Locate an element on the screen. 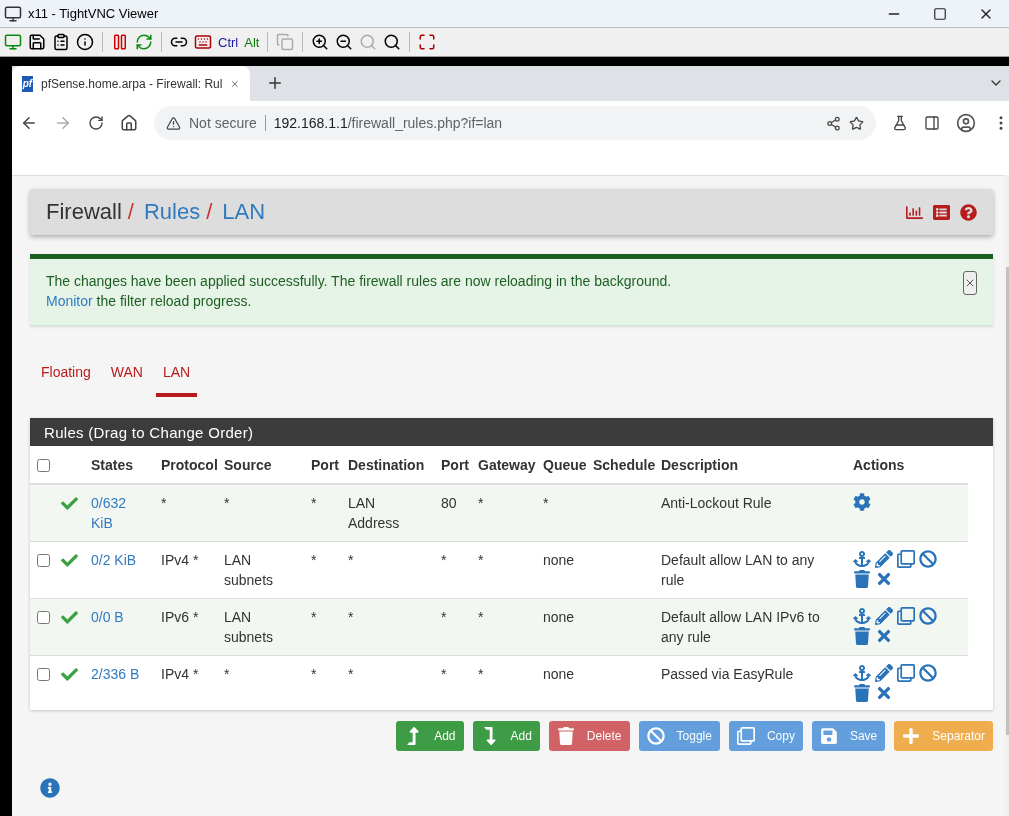  fullscreen-icon is located at coordinates (427, 42).